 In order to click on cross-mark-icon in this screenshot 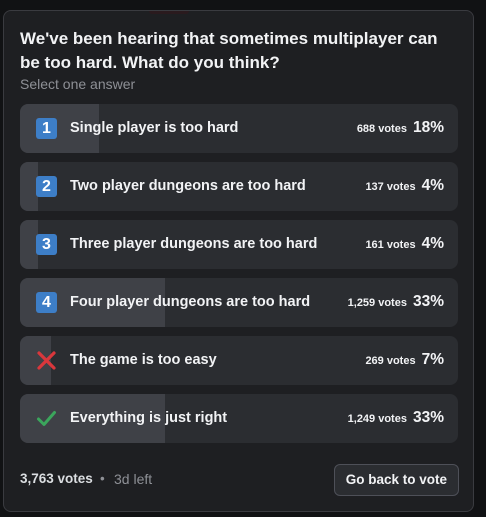, I will do `click(46, 360)`.